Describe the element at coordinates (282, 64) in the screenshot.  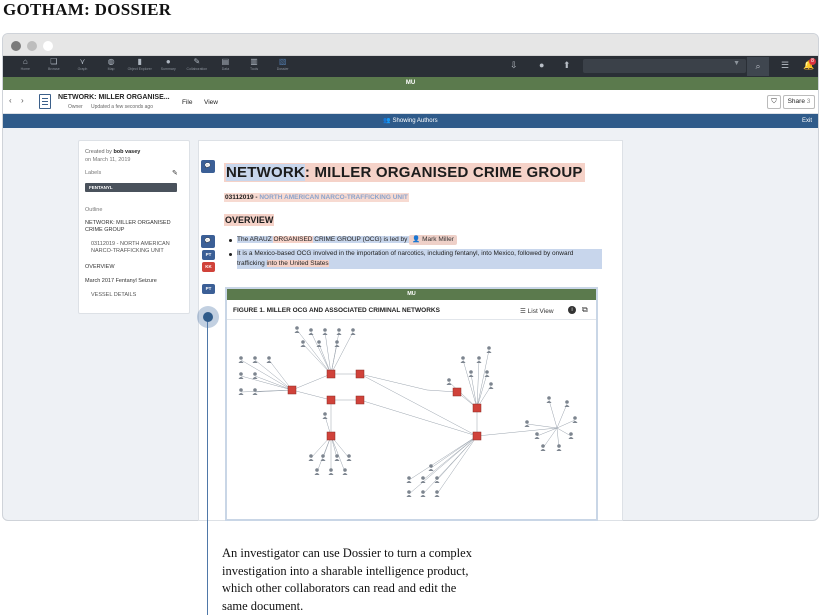
I see `nav-dossier-icon: ▧ Dossier` at that location.